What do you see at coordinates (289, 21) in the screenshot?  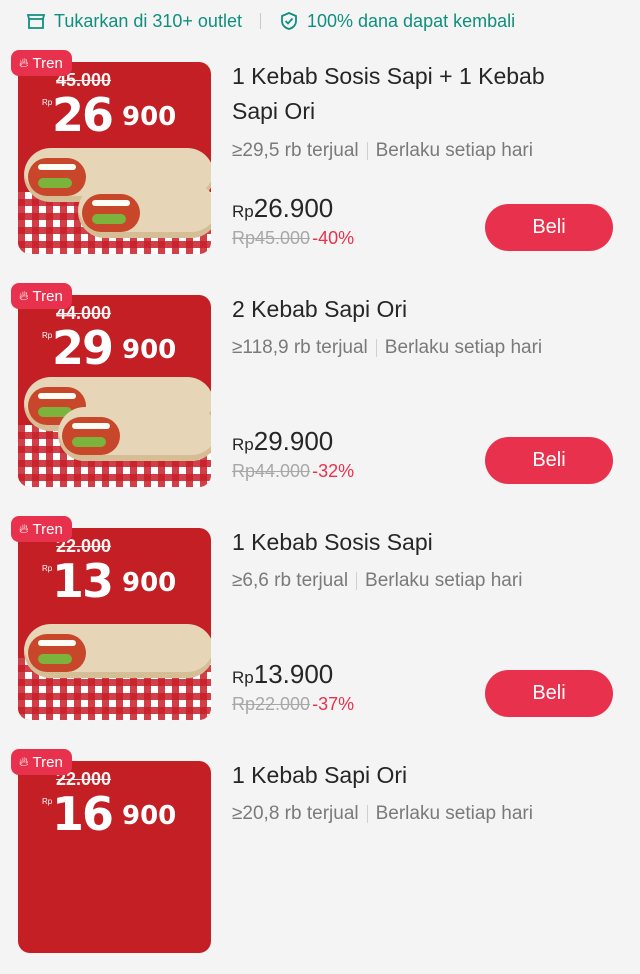 I see `shield-check-icon` at bounding box center [289, 21].